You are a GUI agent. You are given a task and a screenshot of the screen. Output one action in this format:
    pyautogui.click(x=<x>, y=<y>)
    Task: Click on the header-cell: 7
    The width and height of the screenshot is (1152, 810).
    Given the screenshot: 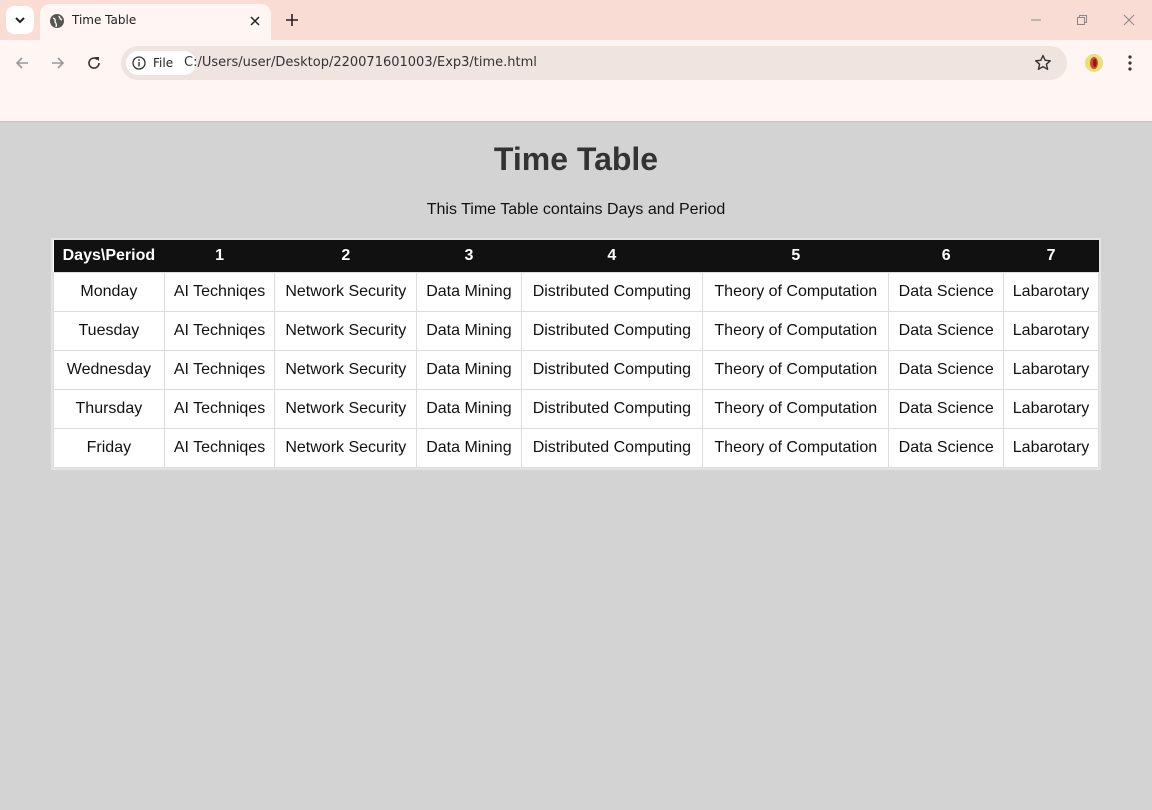 What is the action you would take?
    pyautogui.click(x=1051, y=256)
    